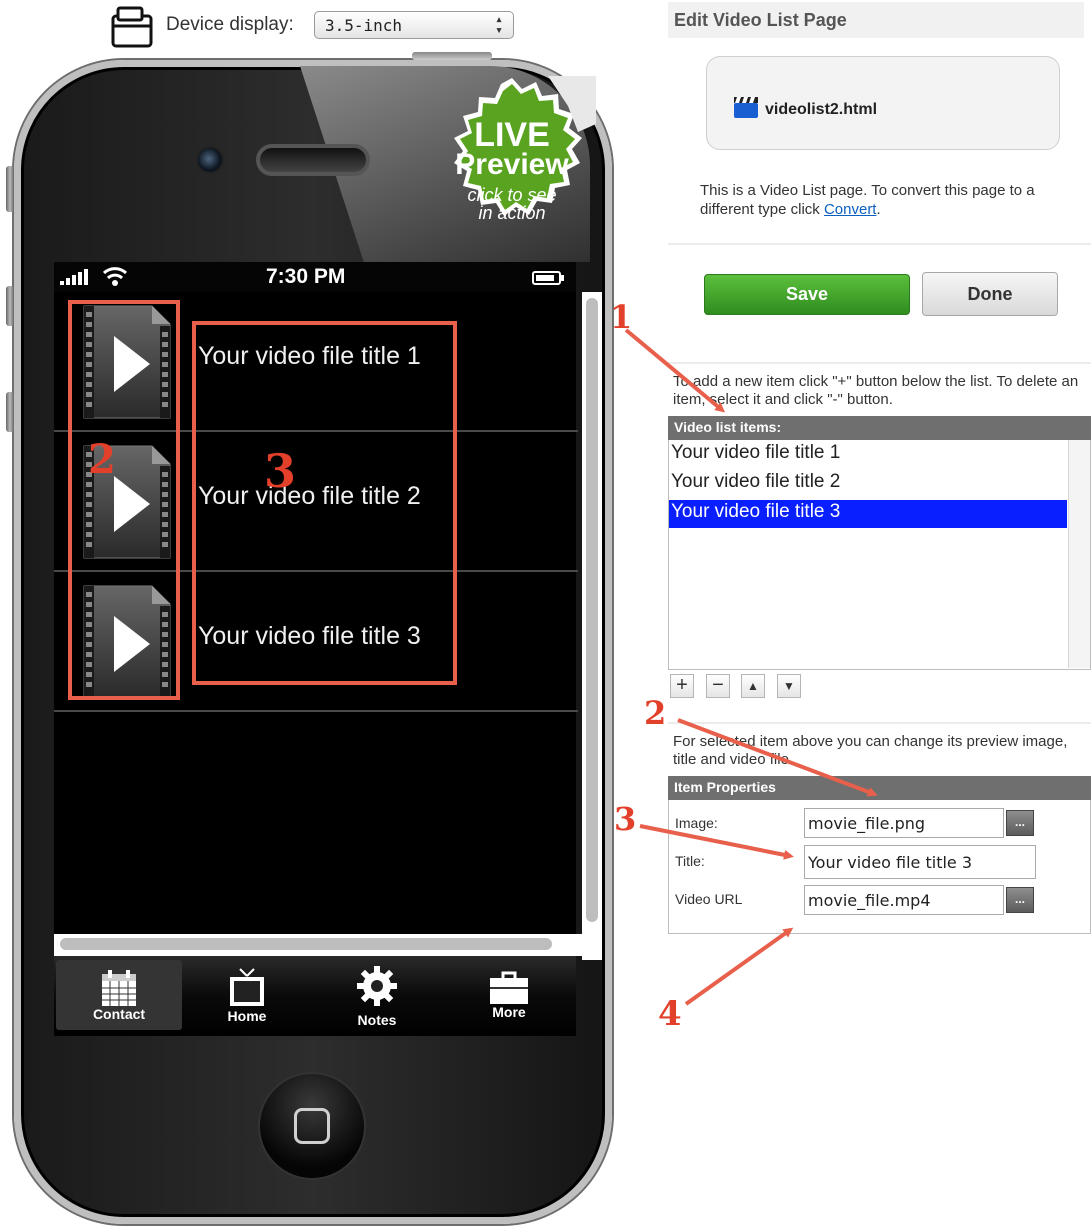 The height and width of the screenshot is (1230, 1091). What do you see at coordinates (670, 1014) in the screenshot?
I see `annotation-number-4: 4` at bounding box center [670, 1014].